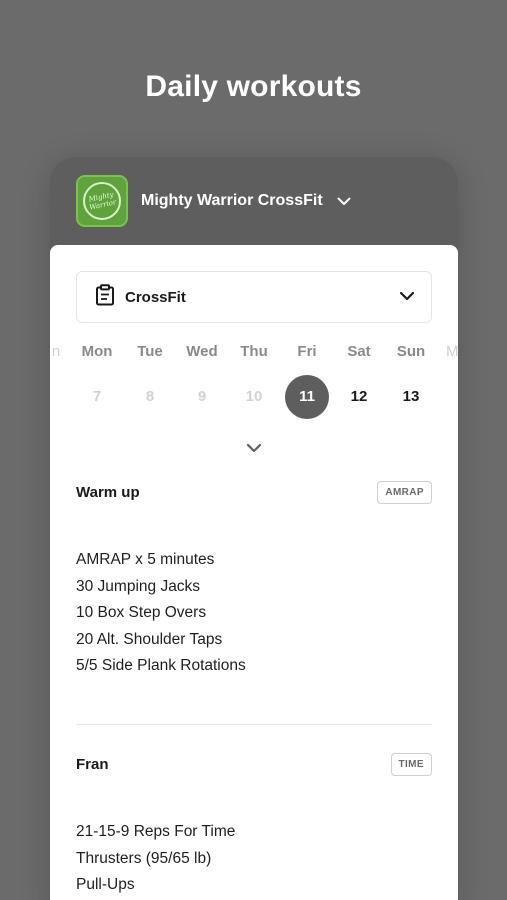 Image resolution: width=507 pixels, height=900 pixels. What do you see at coordinates (161, 665) in the screenshot?
I see `workout-line: 5/5 Side Plank Rotations` at bounding box center [161, 665].